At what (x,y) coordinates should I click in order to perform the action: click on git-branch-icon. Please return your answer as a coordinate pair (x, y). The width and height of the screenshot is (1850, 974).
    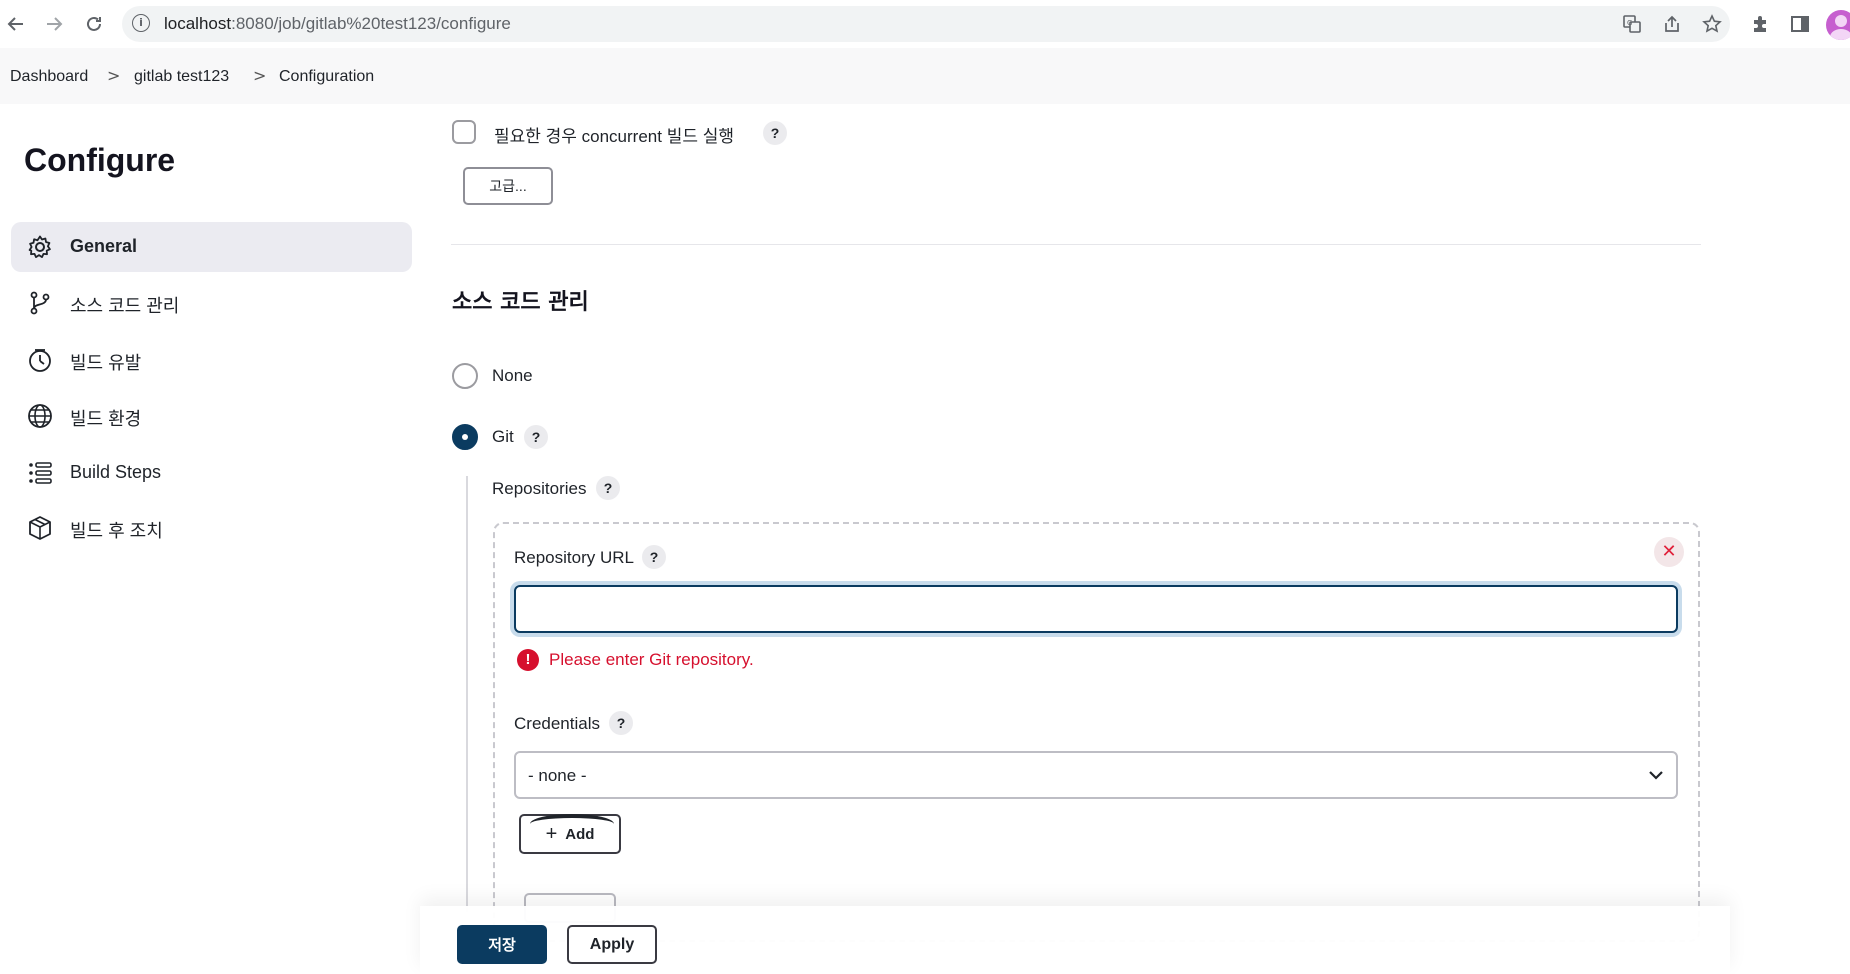
    Looking at the image, I should click on (40, 303).